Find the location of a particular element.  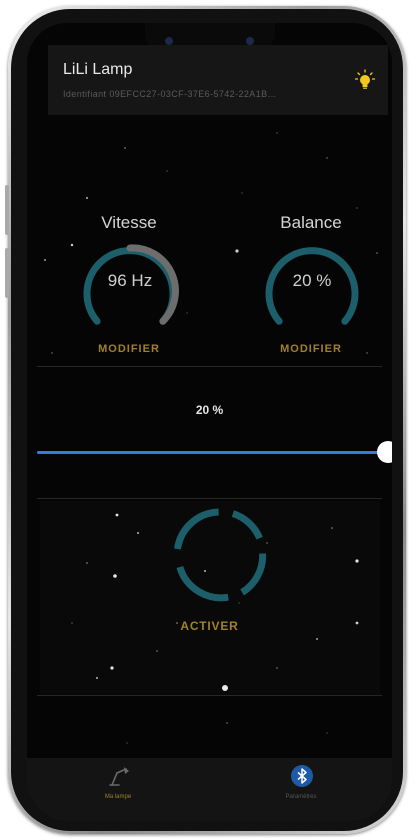

bluetooth-icon is located at coordinates (302, 776).